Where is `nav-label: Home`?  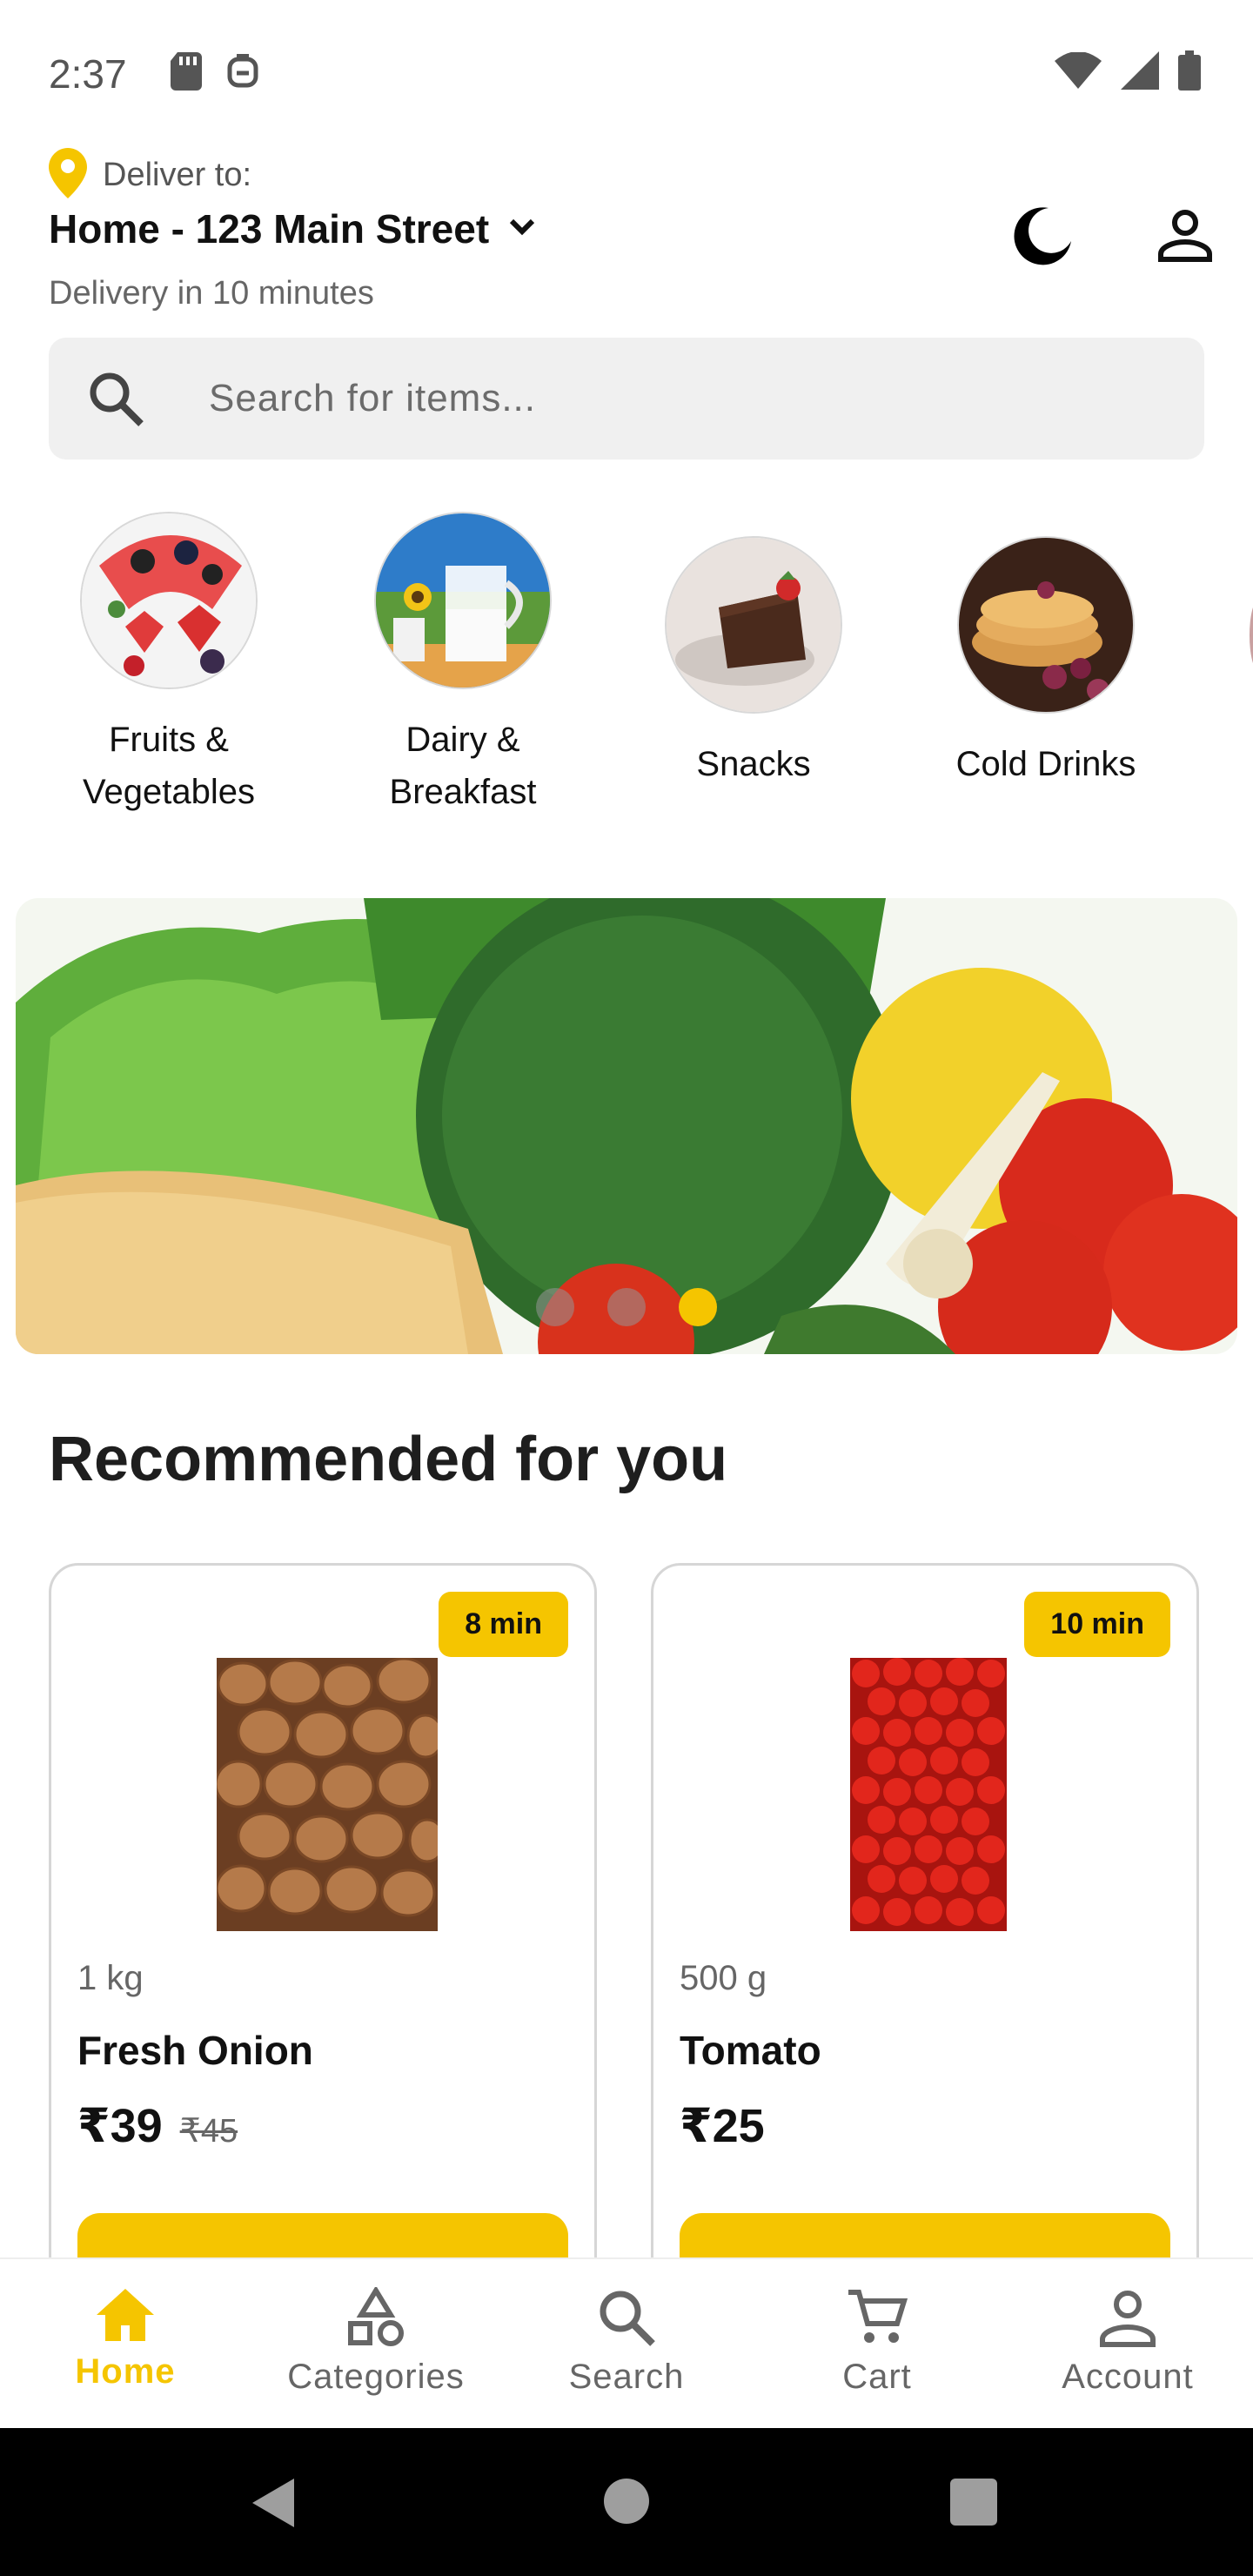
nav-label: Home is located at coordinates (125, 2371).